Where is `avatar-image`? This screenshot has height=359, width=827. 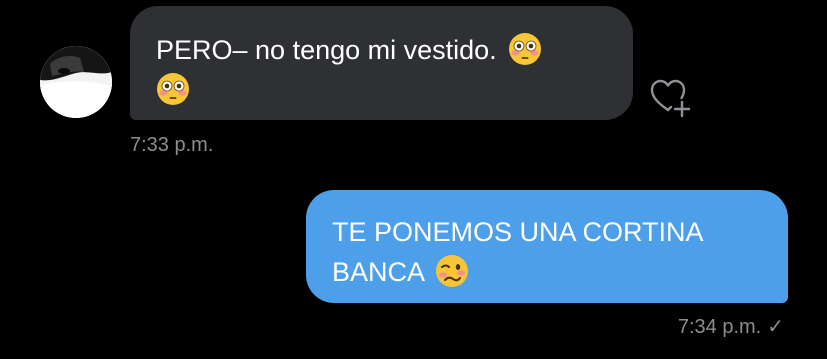 avatar-image is located at coordinates (76, 82).